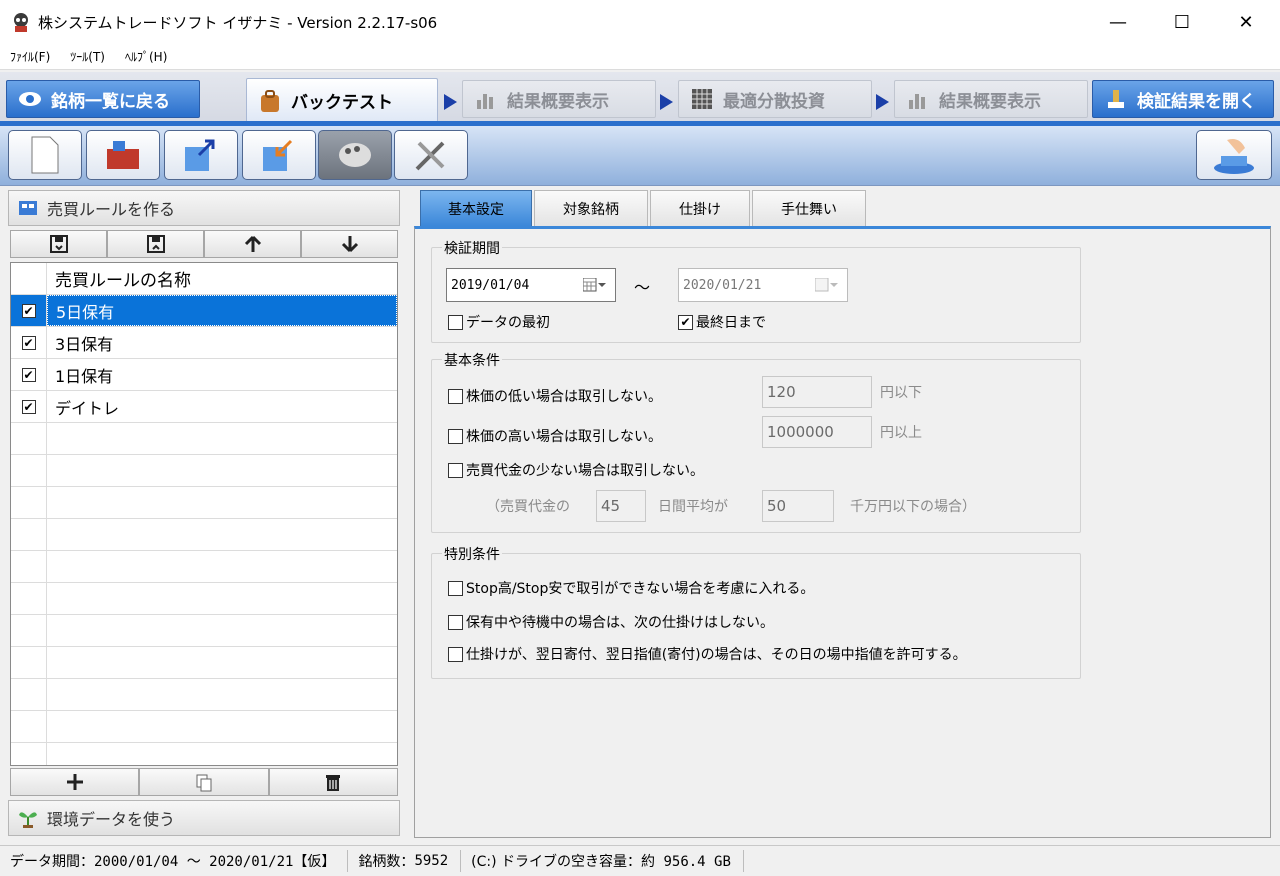  What do you see at coordinates (215, 862) in the screenshot?
I see `data-period-value: 2000/01/04 ～ 2020/01/21【仮】` at bounding box center [215, 862].